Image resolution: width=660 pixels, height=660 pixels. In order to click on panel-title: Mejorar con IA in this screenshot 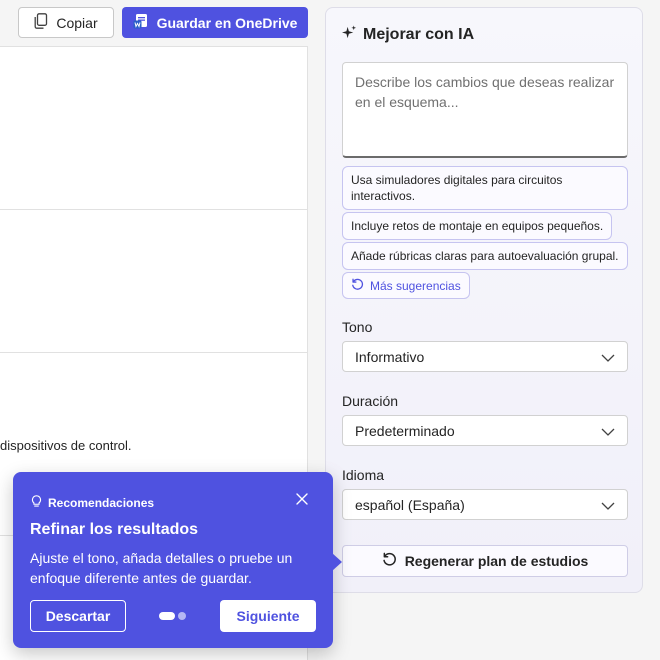, I will do `click(419, 34)`.